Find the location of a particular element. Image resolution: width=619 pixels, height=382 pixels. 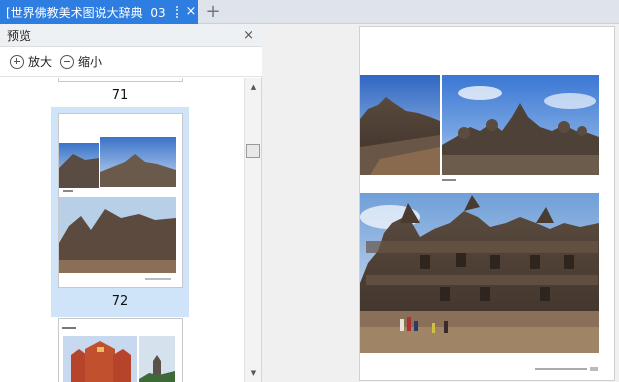

thumbnail-page-73-image is located at coordinates (118, 354).